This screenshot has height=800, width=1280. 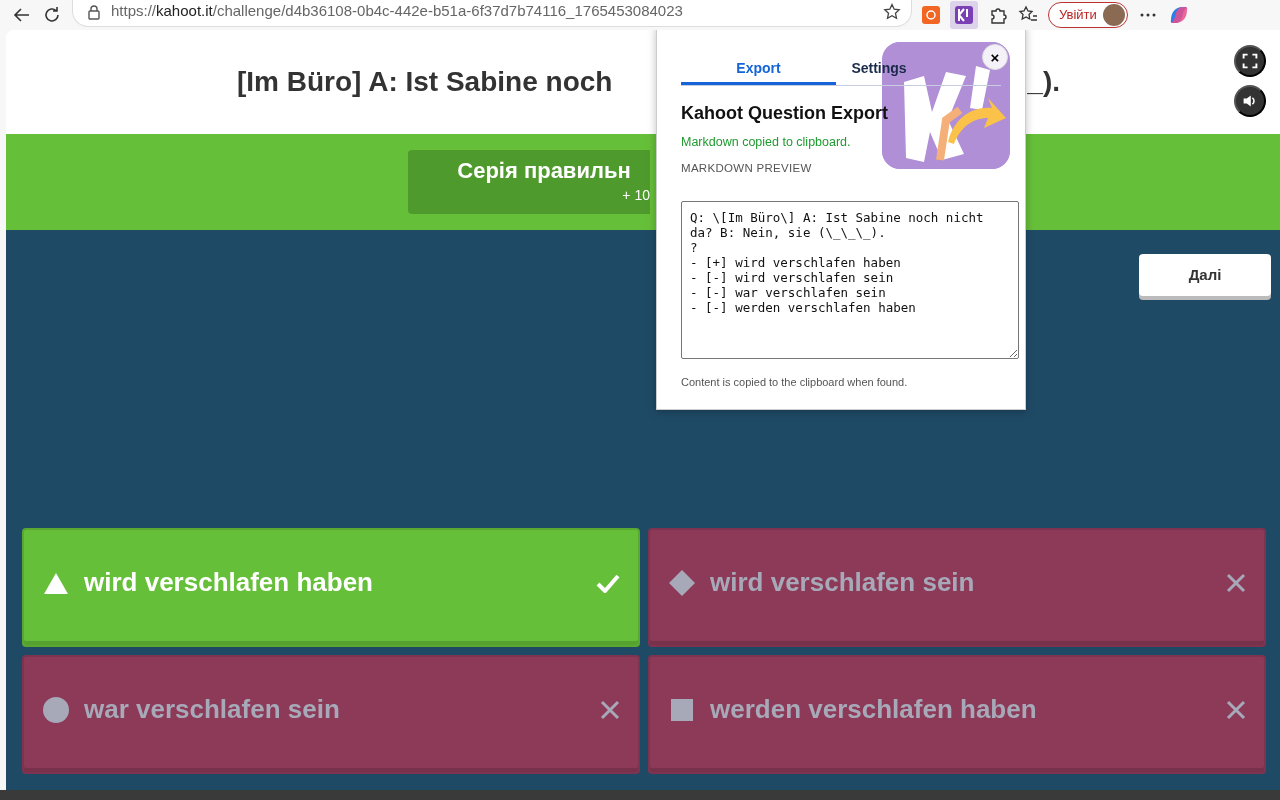 I want to click on markdown-preview-field: Q: \[Im Büro\] A: Ist Sabine noch nicht da? B: Nein, sie (\_\_\_). ? - [+] wird verschlafen haben - [-] wird verschlafen sein - [-] war verschlafen sein - [-] werden verschlafen haben, so click(x=850, y=280).